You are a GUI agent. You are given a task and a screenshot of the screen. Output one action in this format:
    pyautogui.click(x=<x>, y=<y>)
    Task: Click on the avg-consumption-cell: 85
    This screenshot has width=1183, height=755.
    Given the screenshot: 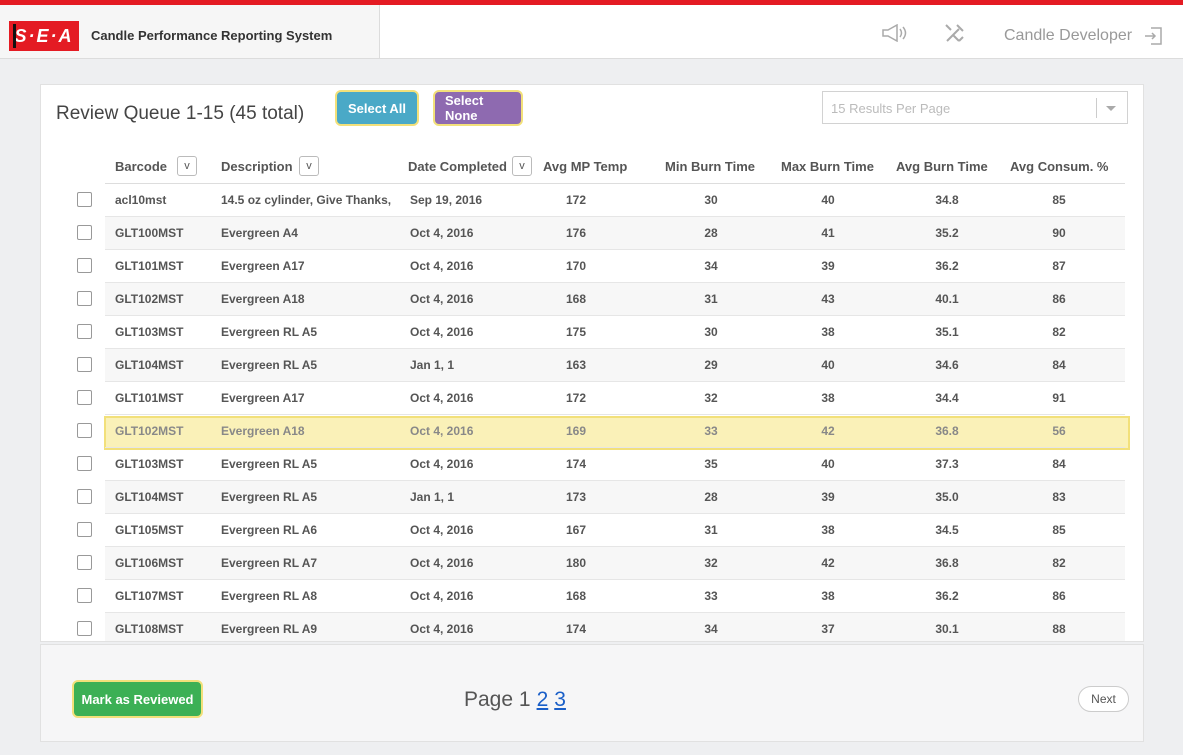 What is the action you would take?
    pyautogui.click(x=1059, y=530)
    